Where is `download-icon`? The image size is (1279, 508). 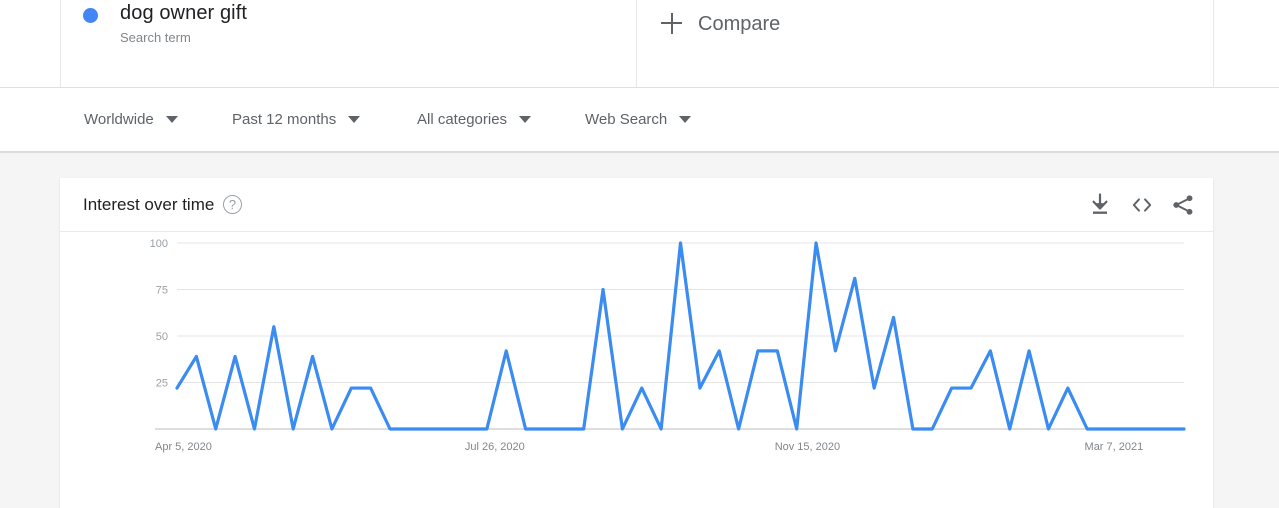 download-icon is located at coordinates (1100, 205).